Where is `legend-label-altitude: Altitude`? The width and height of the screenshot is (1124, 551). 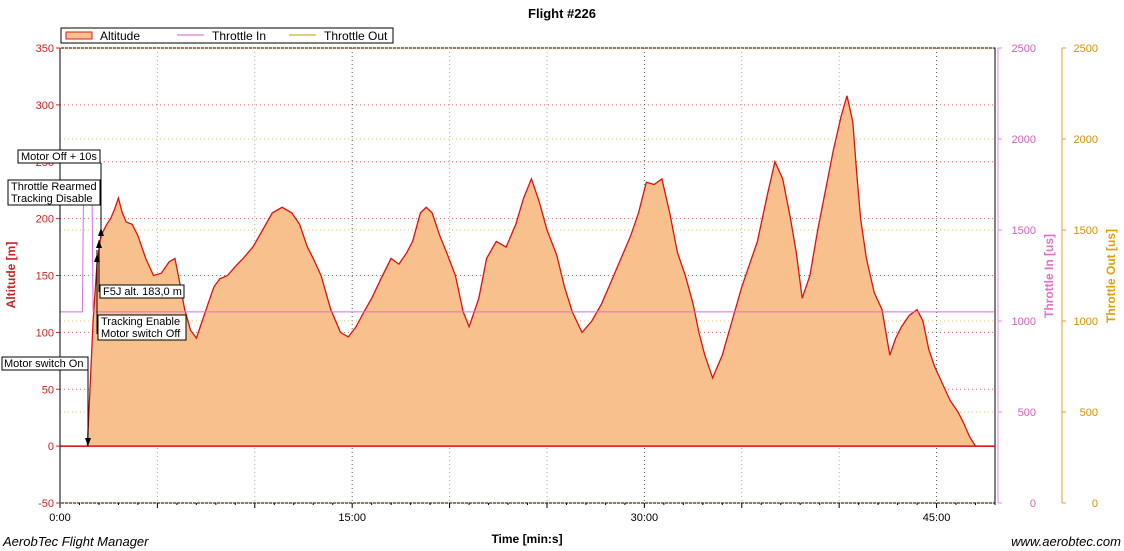 legend-label-altitude: Altitude is located at coordinates (120, 36).